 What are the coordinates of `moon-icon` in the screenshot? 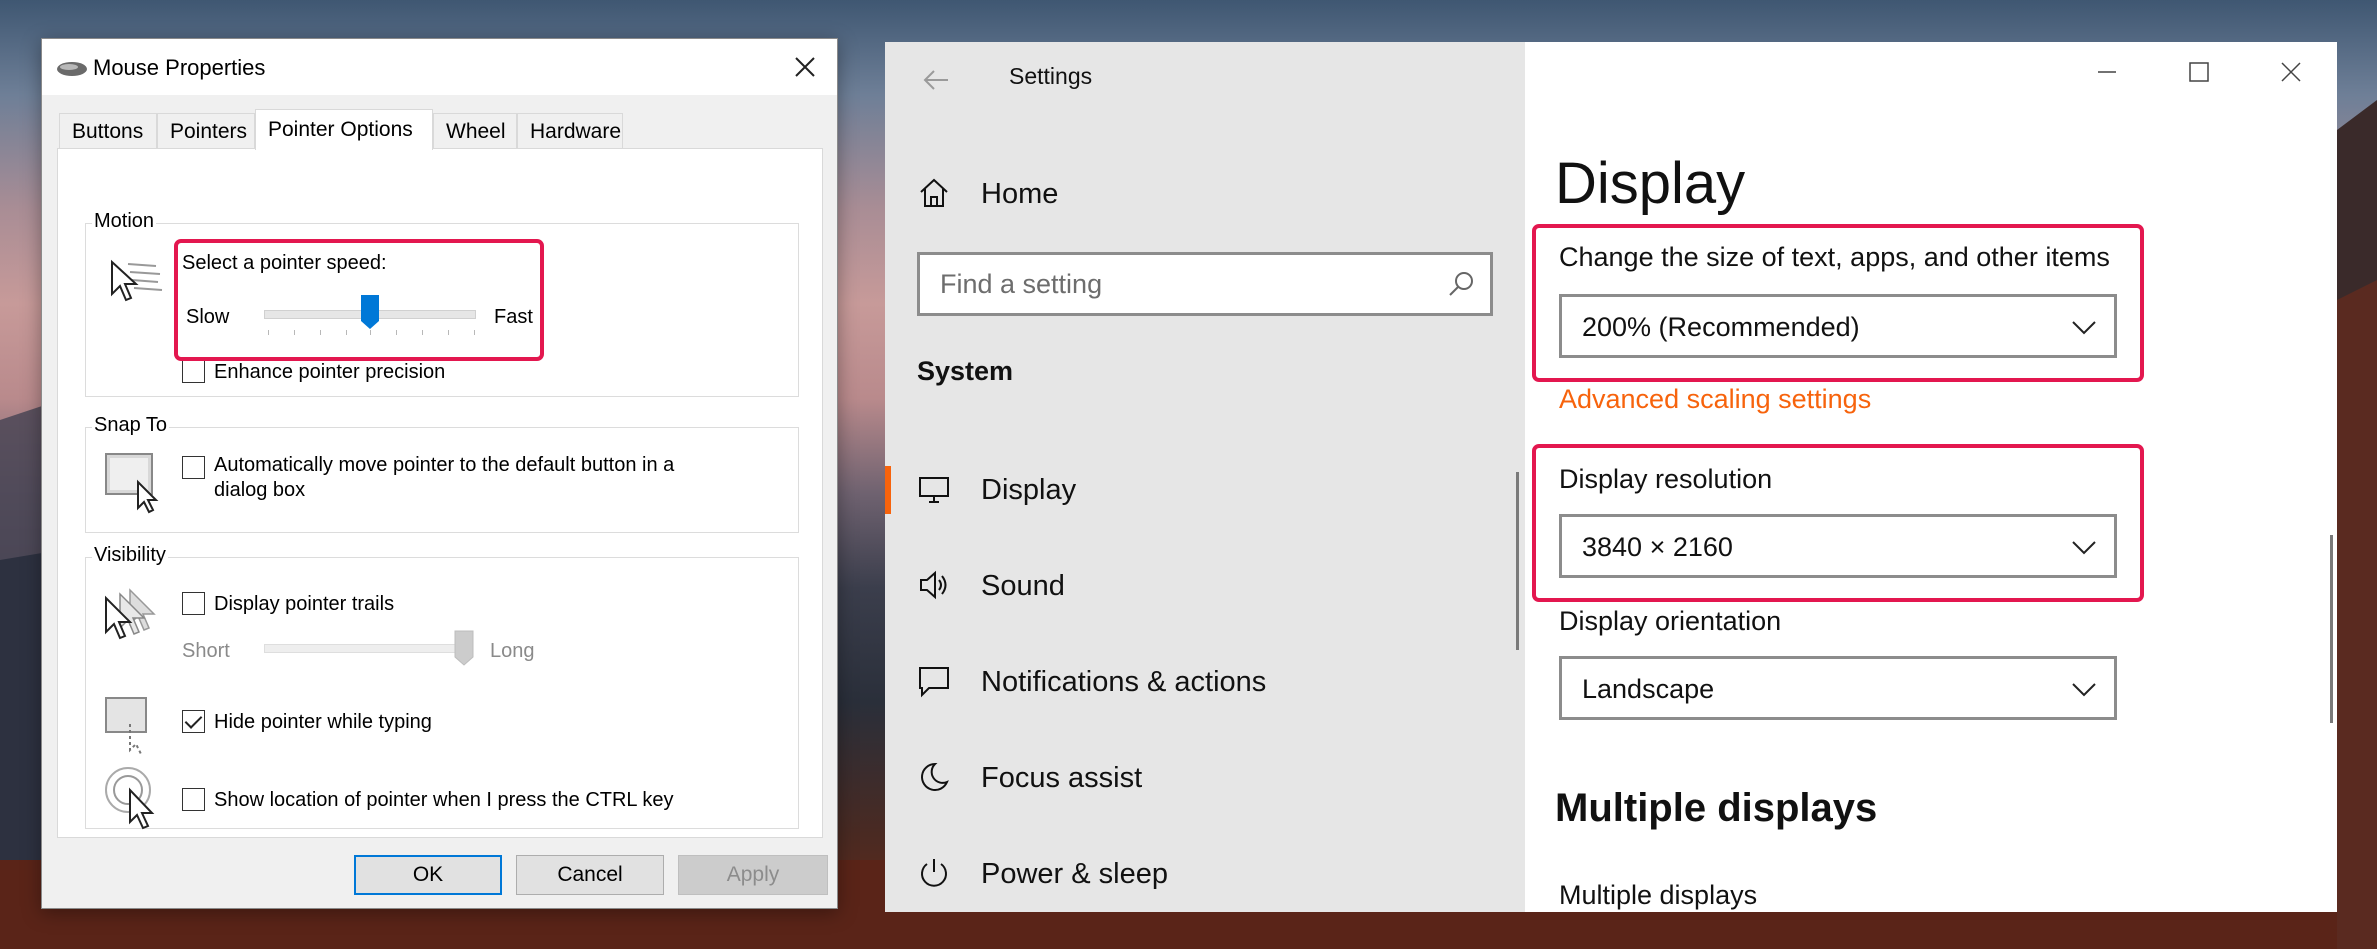 It's located at (935, 776).